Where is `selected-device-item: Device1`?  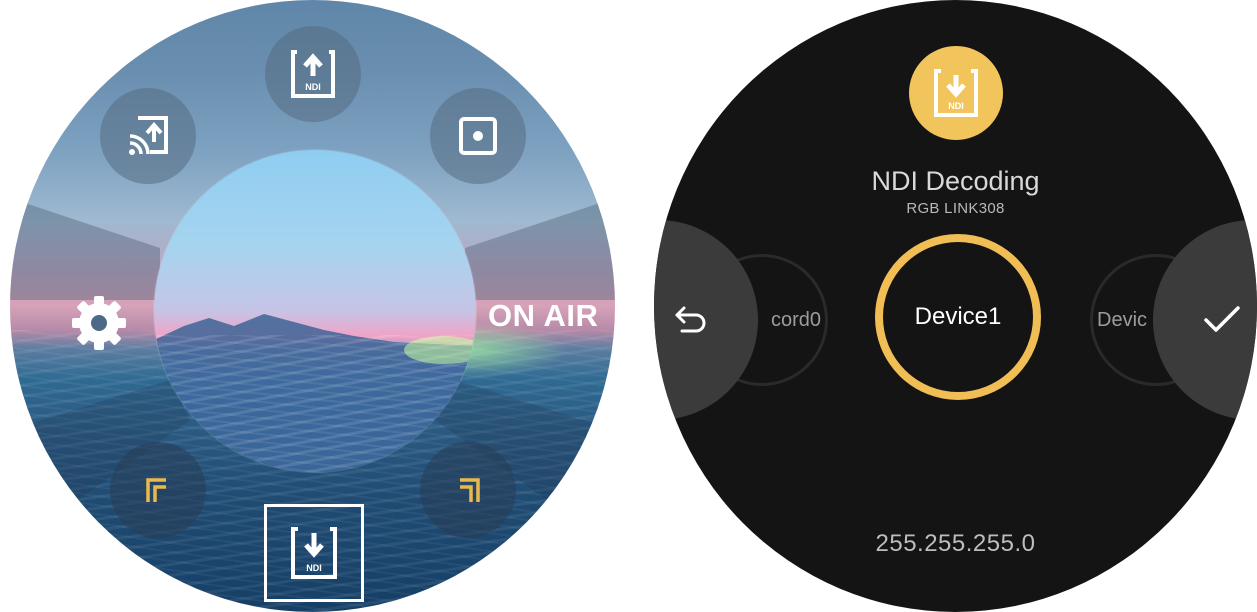
selected-device-item: Device1 is located at coordinates (958, 317).